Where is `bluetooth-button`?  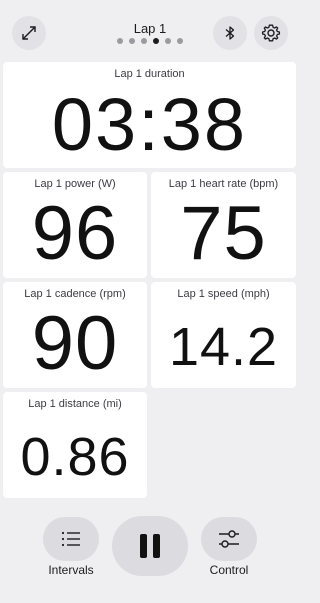 bluetooth-button is located at coordinates (230, 33).